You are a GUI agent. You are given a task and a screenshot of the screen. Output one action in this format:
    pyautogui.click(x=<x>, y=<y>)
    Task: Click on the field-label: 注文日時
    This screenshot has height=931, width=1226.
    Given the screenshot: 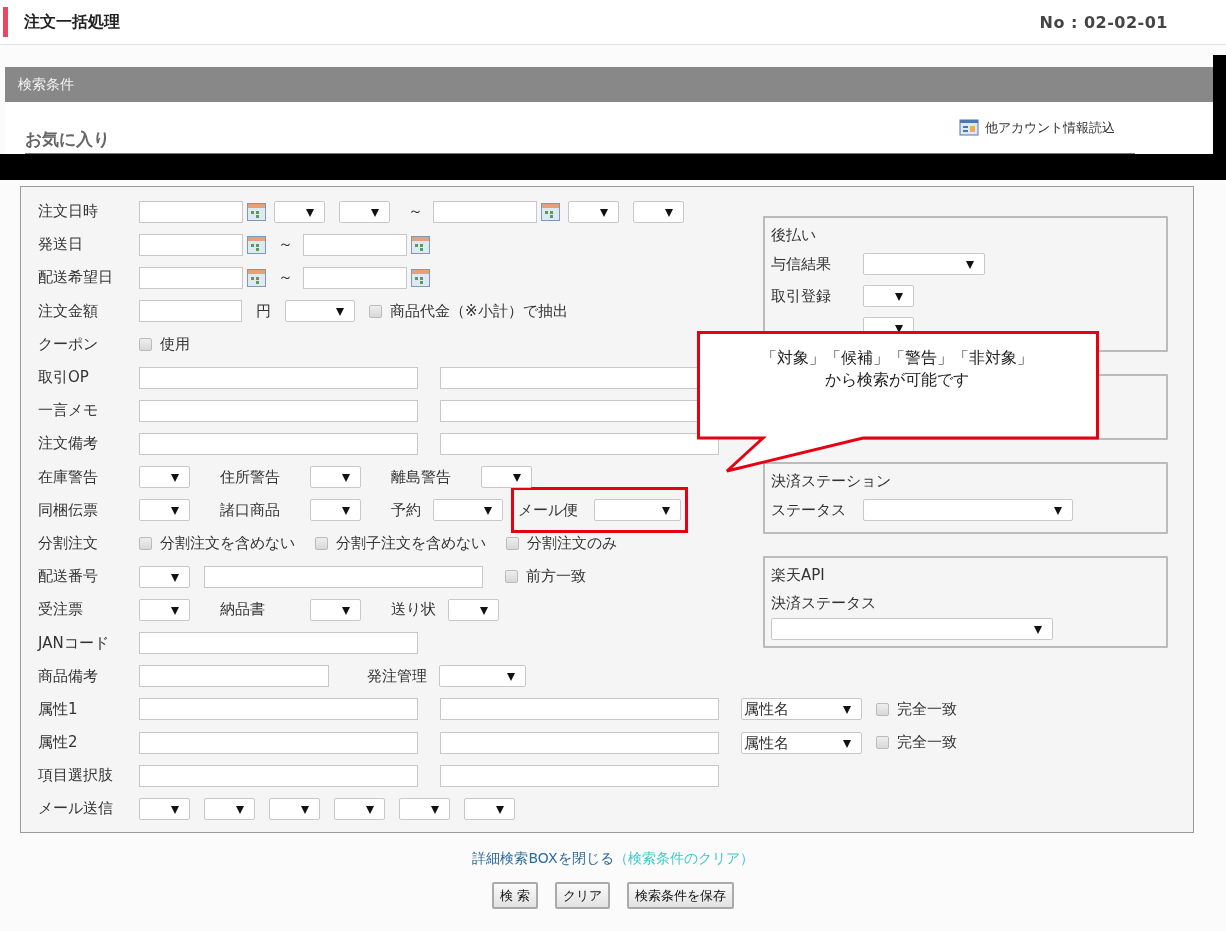 What is the action you would take?
    pyautogui.click(x=68, y=212)
    